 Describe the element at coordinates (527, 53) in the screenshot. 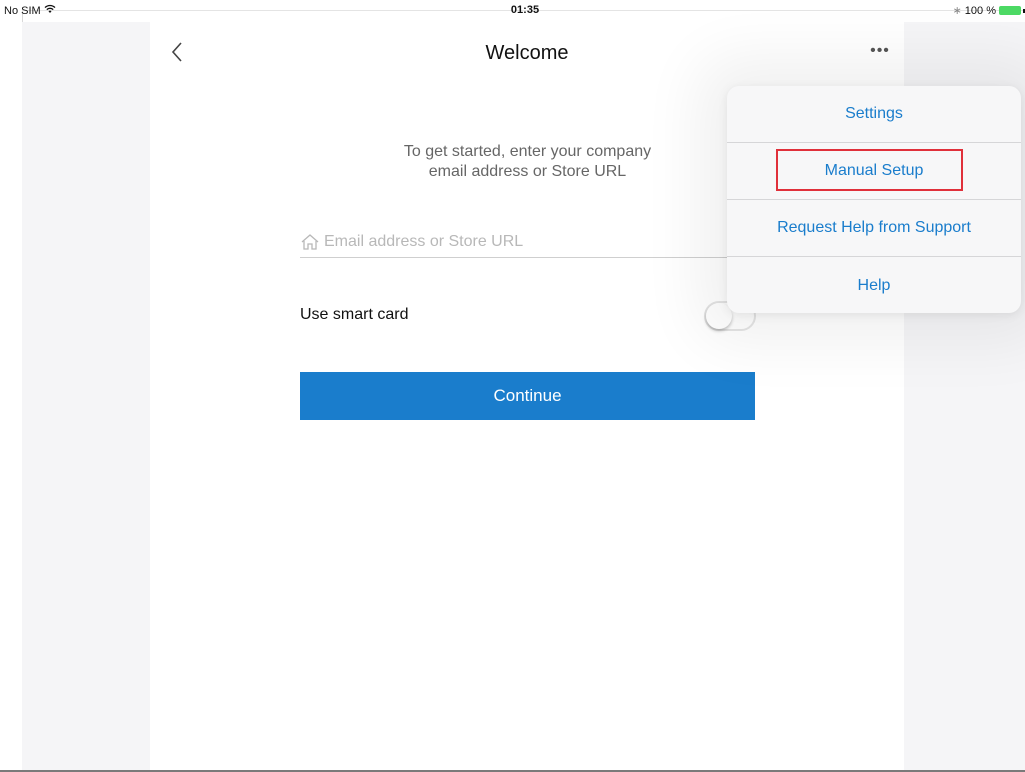

I see `page-title: Welcome` at that location.